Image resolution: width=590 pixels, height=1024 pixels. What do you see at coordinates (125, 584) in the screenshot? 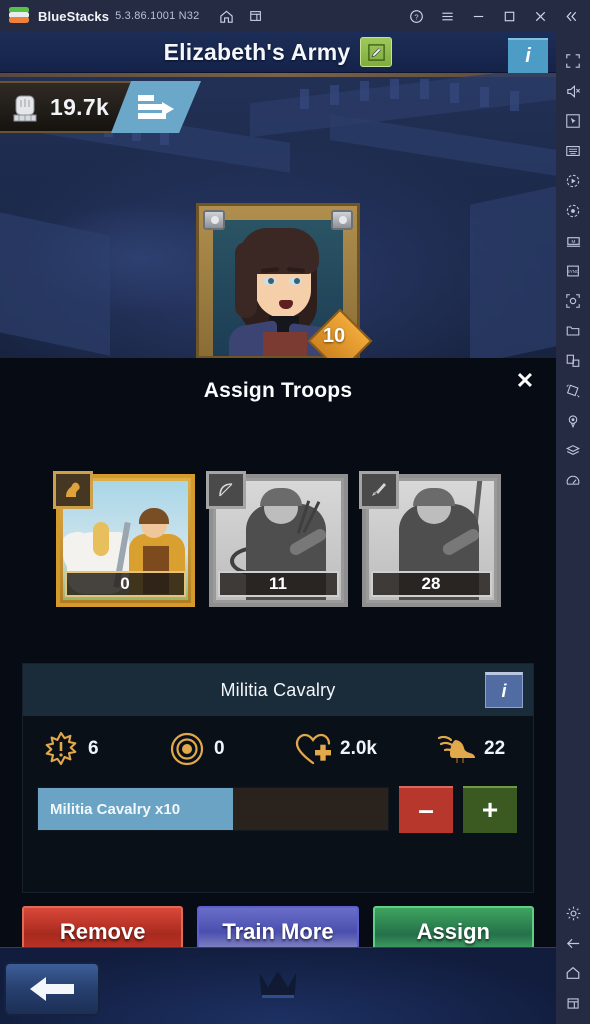
I see `troop-count: 0` at bounding box center [125, 584].